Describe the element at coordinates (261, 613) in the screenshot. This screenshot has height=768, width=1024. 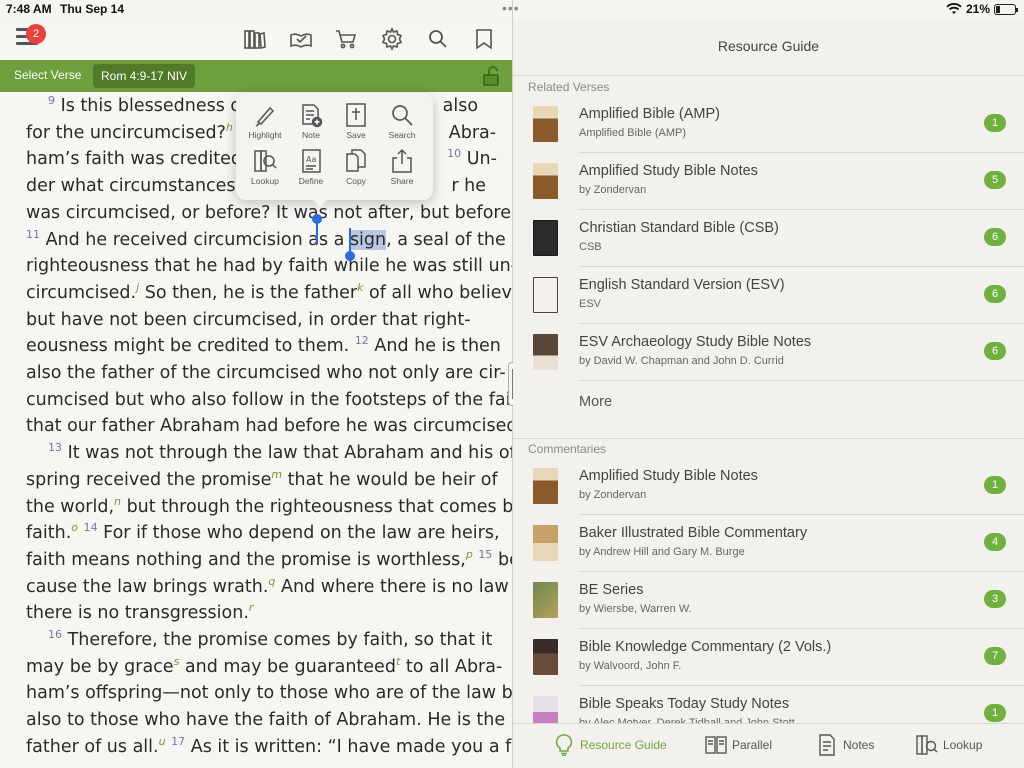
I see `text-line: there is no transgression.r` at that location.